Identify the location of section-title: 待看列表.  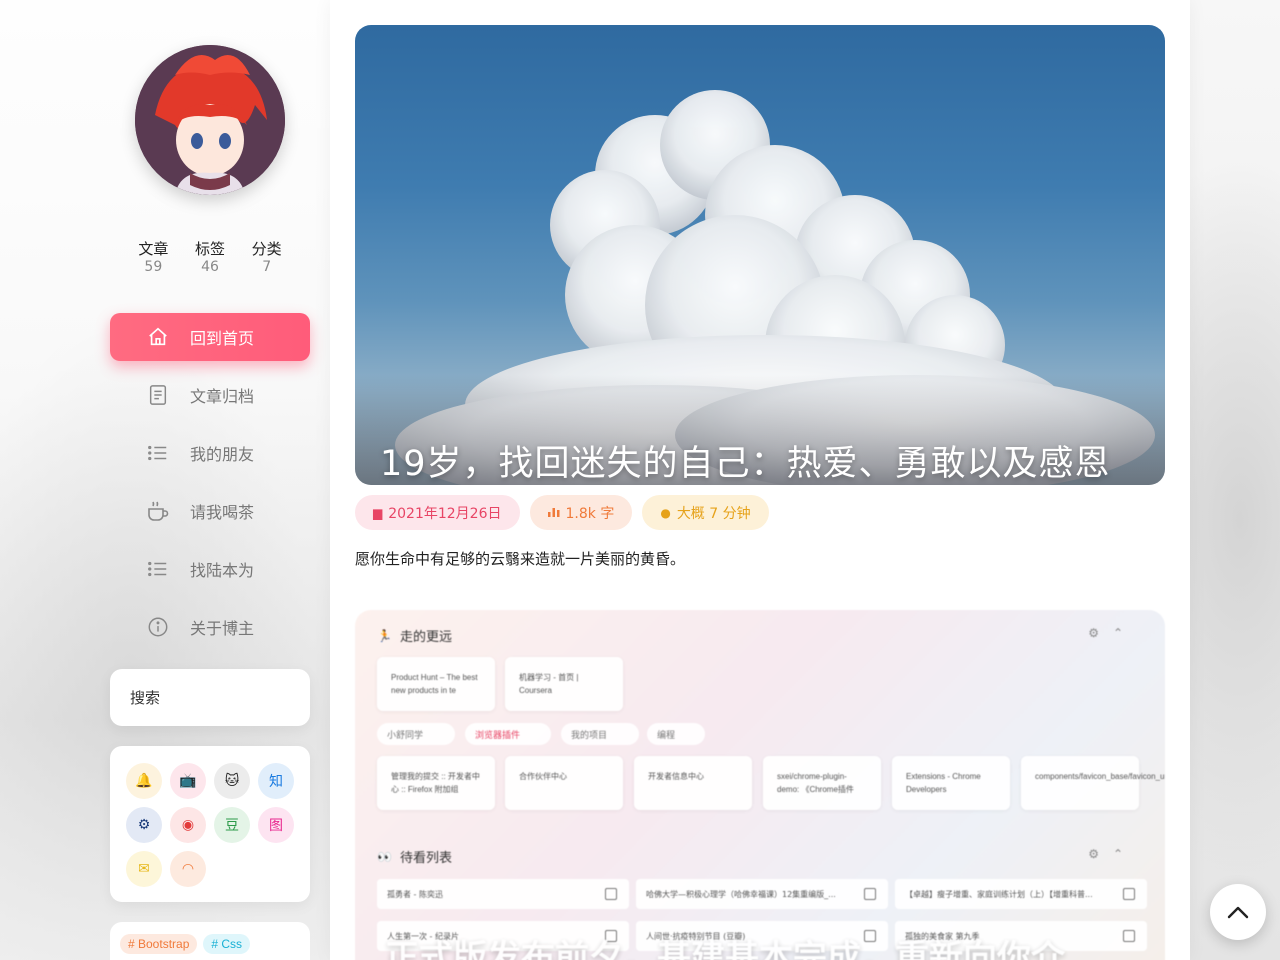
(425, 858).